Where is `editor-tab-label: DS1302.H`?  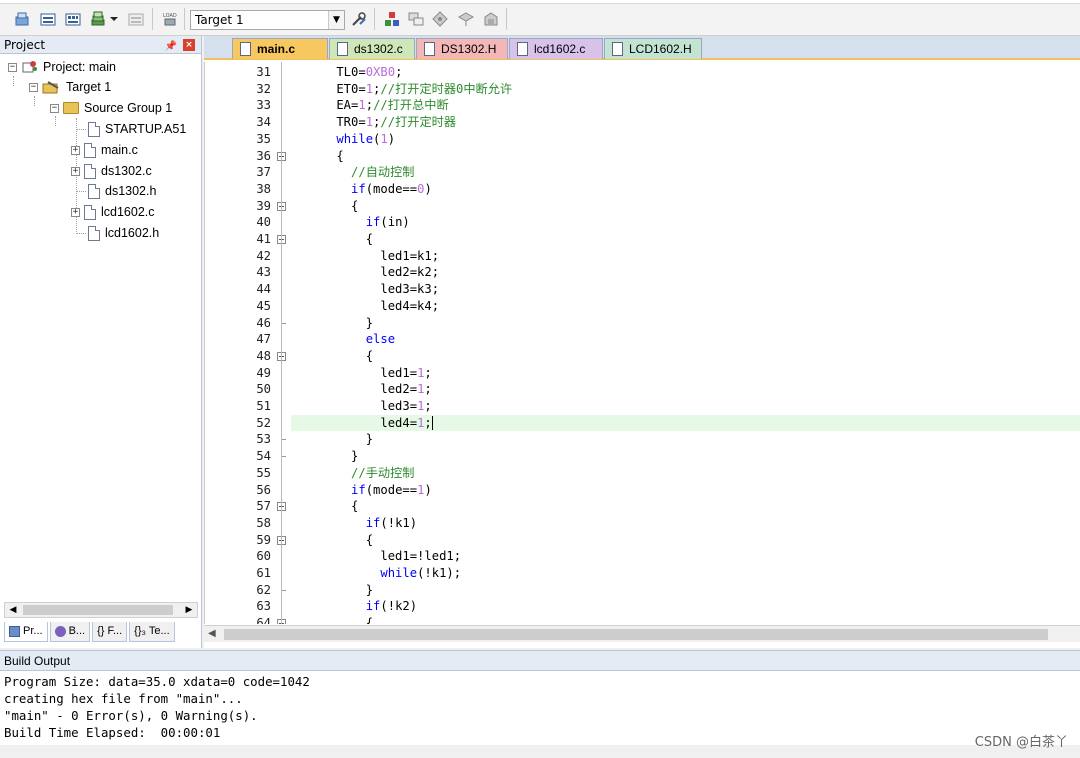
editor-tab-label: DS1302.H is located at coordinates (469, 49).